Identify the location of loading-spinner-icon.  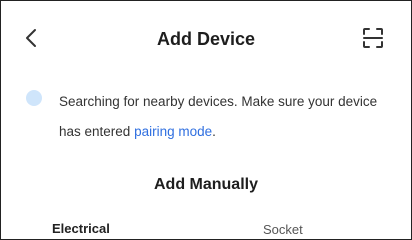
(34, 98).